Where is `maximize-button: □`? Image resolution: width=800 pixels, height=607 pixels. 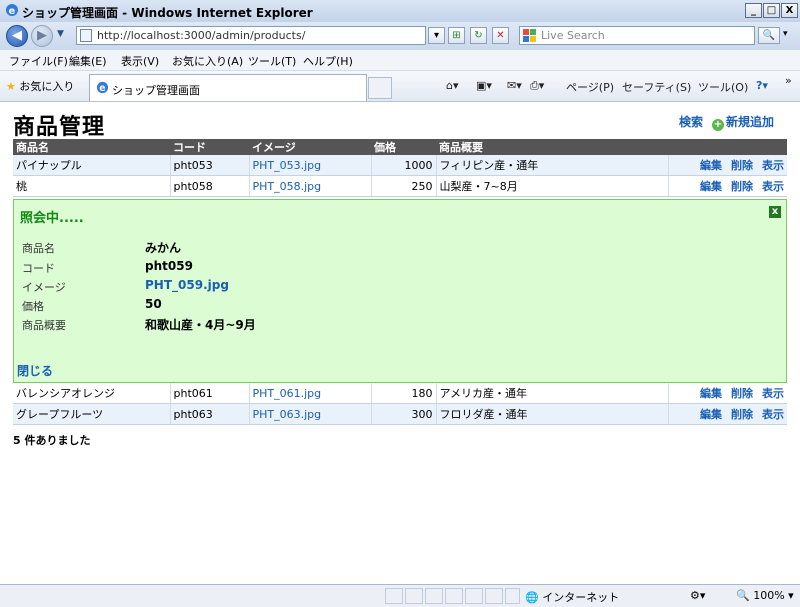 maximize-button: □ is located at coordinates (771, 10).